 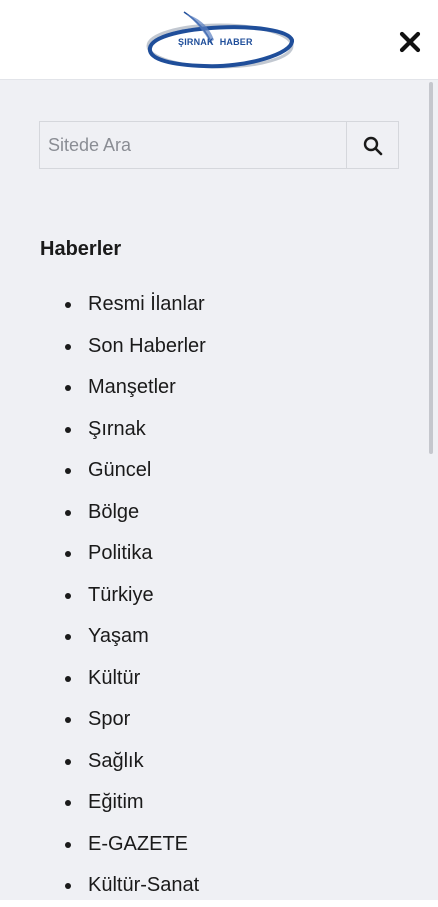 I want to click on menu-item-saglik: Sağlık, so click(x=123, y=762).